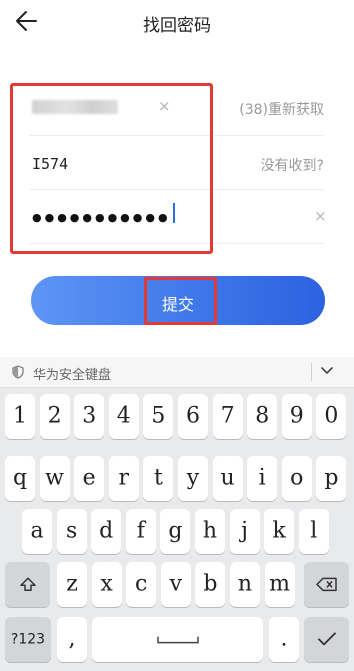 This screenshot has width=354, height=671. What do you see at coordinates (320, 216) in the screenshot?
I see `clear-icon: ×` at bounding box center [320, 216].